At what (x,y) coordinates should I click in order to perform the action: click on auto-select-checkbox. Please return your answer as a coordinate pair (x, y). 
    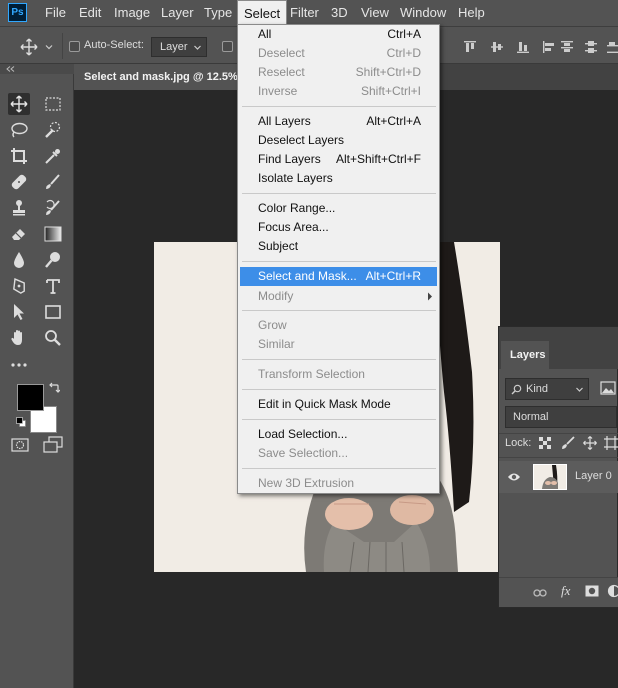
    Looking at the image, I should click on (74, 46).